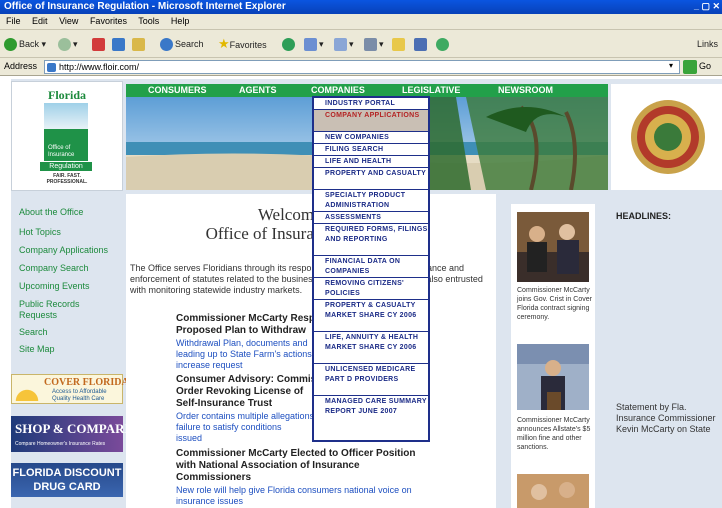  Describe the element at coordinates (371, 218) in the screenshot. I see `menu-item-assessments: ASSESSMENTS` at that location.